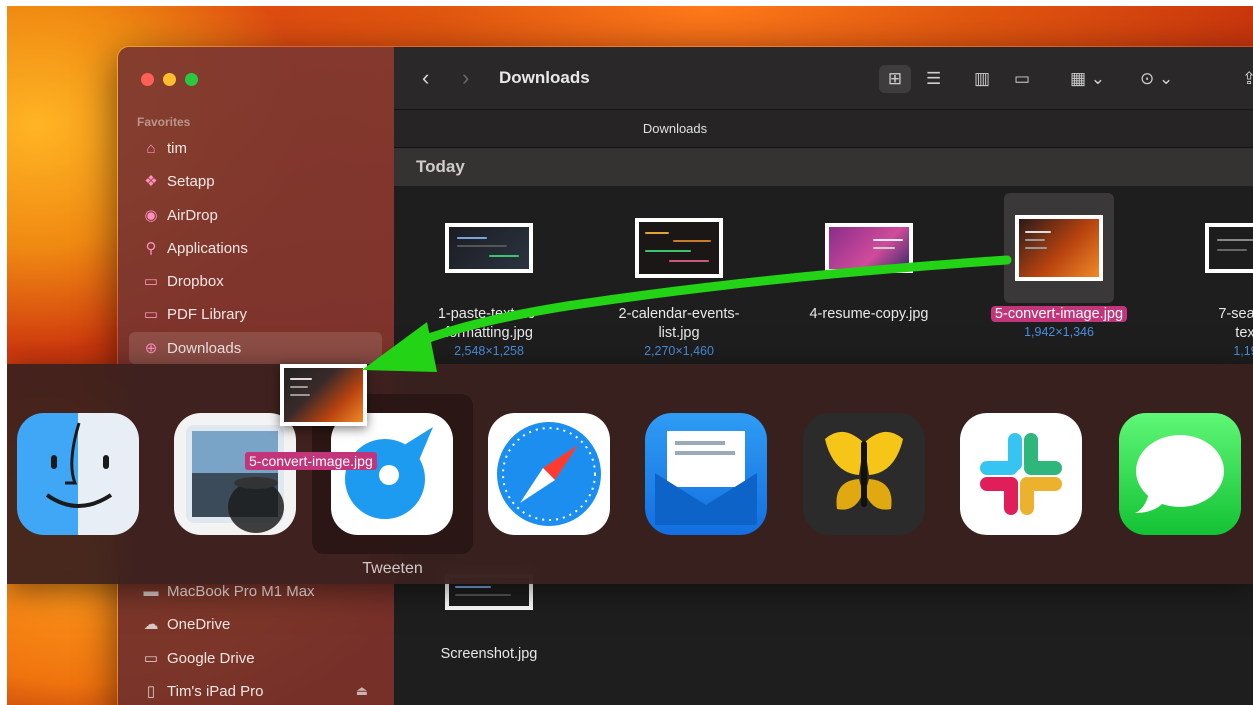  I want to click on file-name: text., so click(1244, 333).